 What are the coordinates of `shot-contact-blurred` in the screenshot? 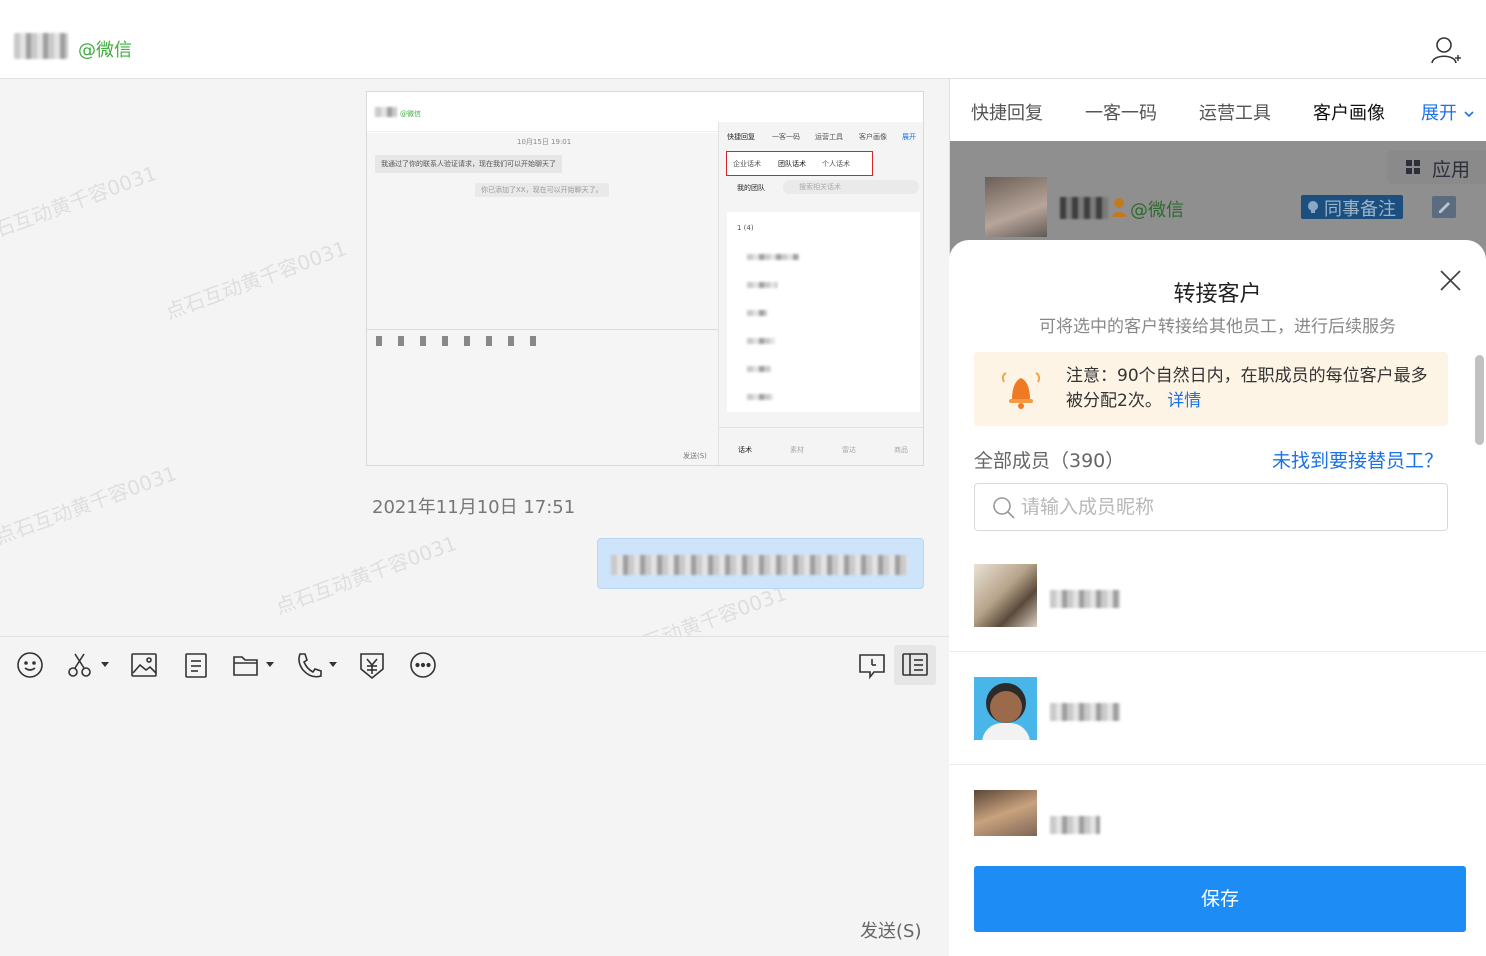 It's located at (386, 112).